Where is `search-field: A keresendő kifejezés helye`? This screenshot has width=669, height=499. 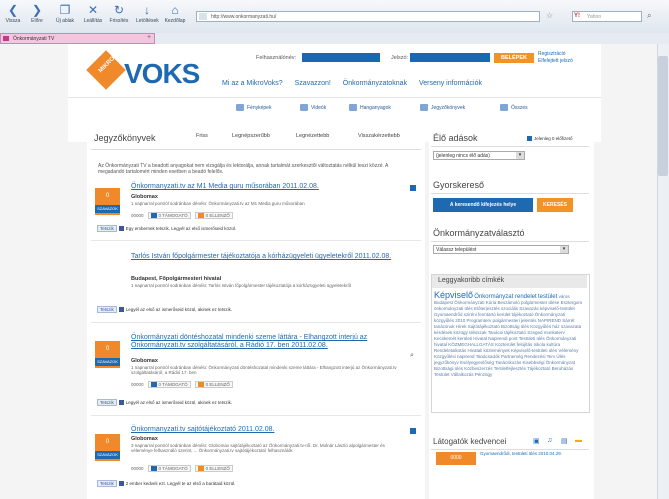
search-field: A keresendő kifejezés helye is located at coordinates (483, 205).